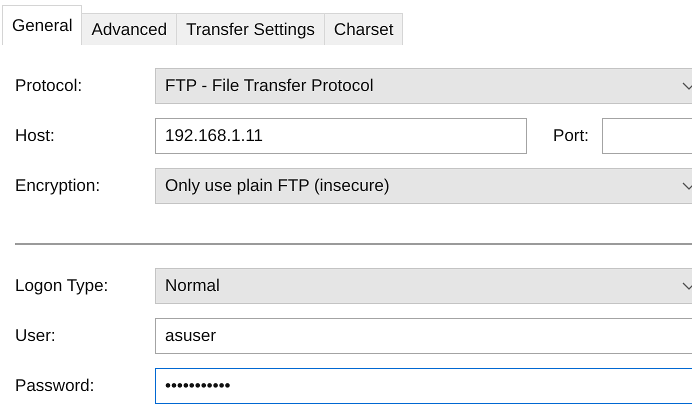 This screenshot has width=692, height=420. Describe the element at coordinates (49, 86) in the screenshot. I see `field-label: Protocol:` at that location.